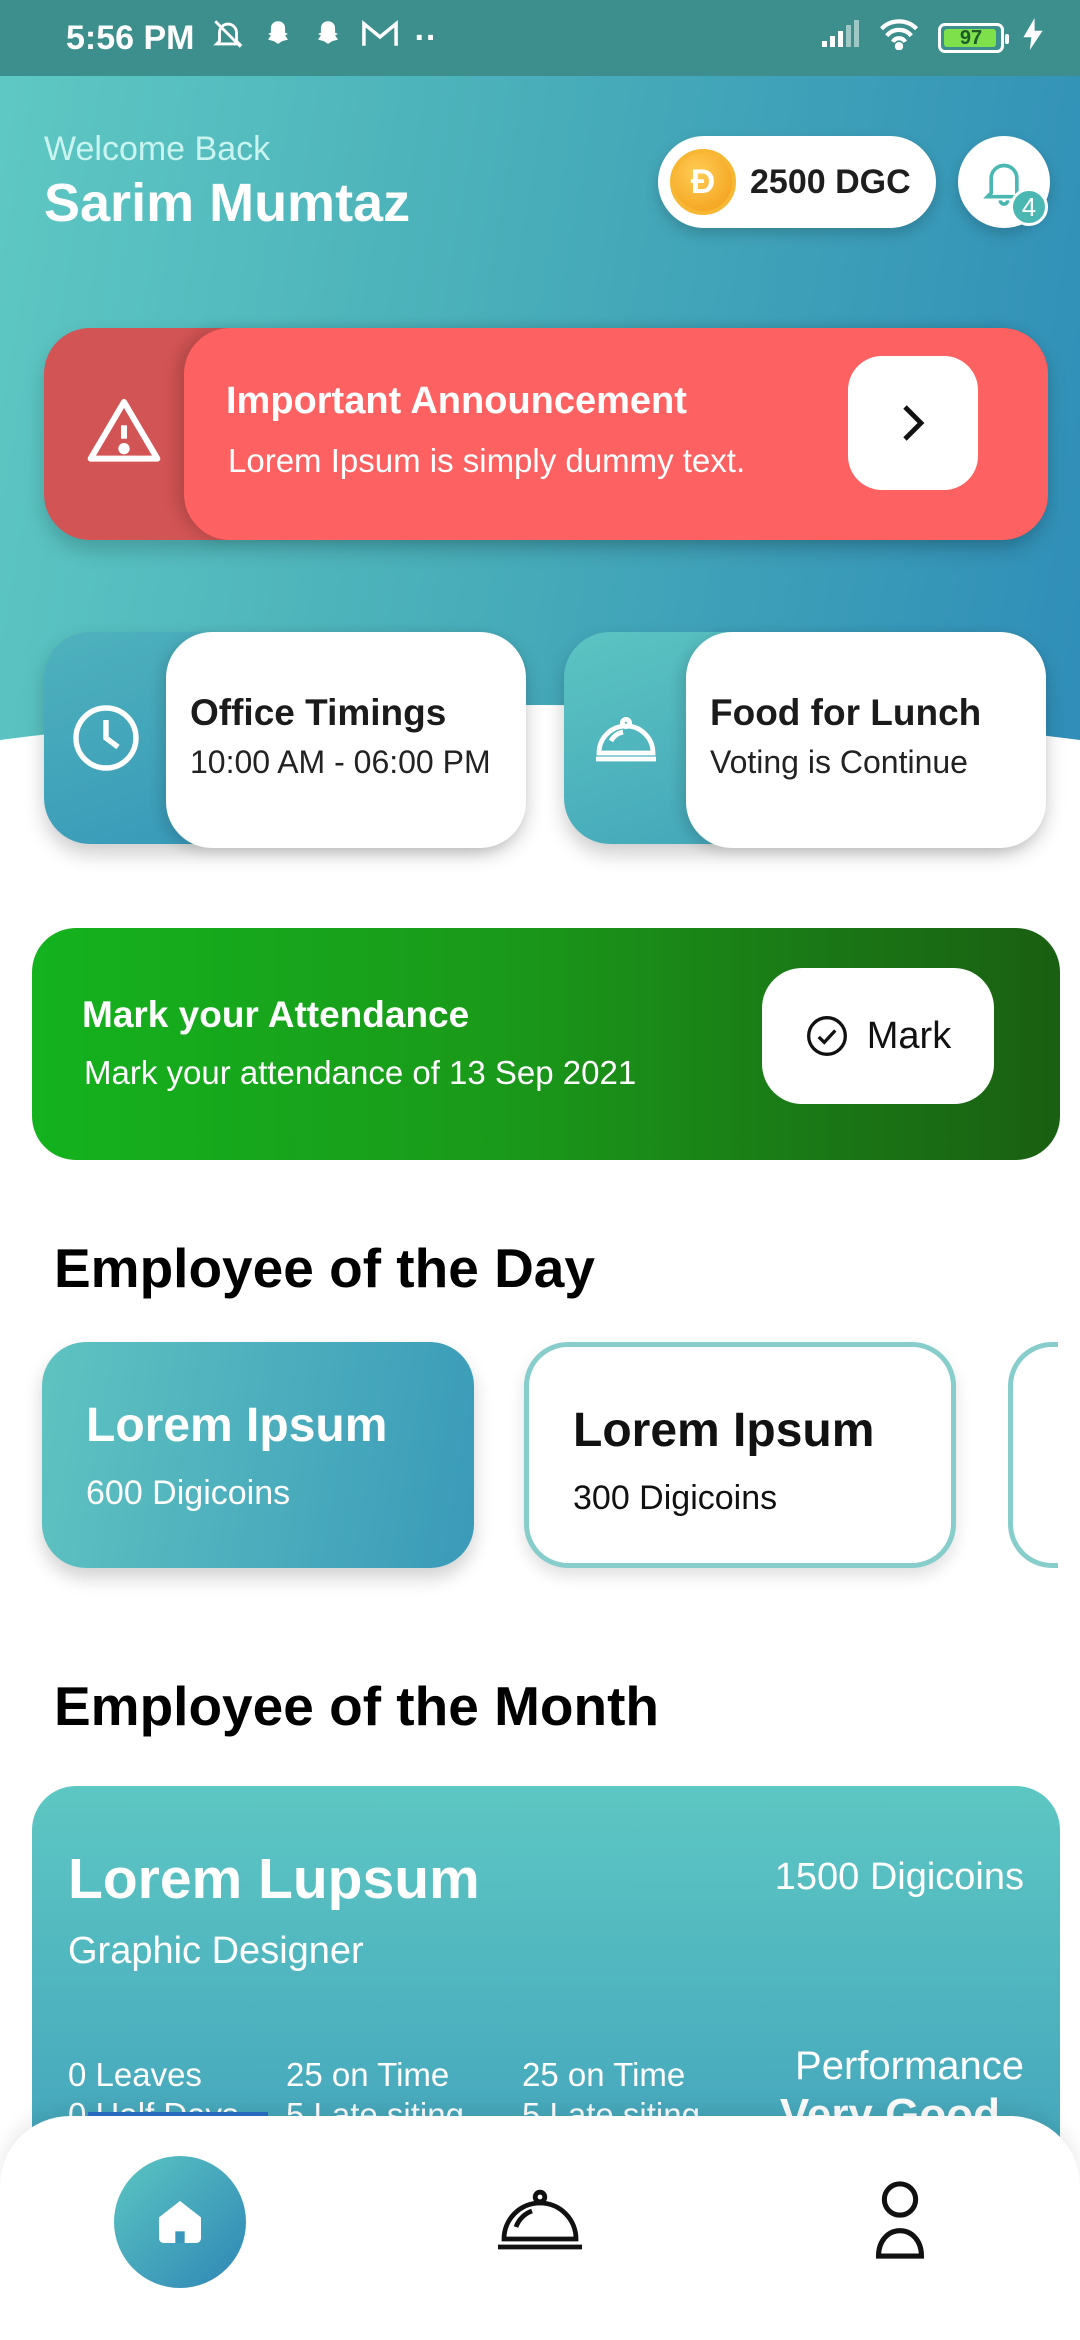  Describe the element at coordinates (675, 1498) in the screenshot. I see `employee-coins: 300 Digicoins` at that location.